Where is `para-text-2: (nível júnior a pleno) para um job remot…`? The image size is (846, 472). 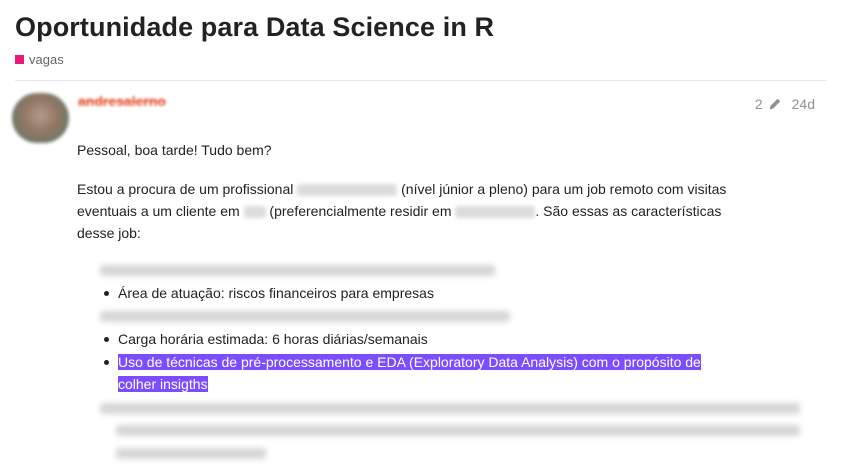 para-text-2: (nível júnior a pleno) para um job remot… is located at coordinates (564, 189).